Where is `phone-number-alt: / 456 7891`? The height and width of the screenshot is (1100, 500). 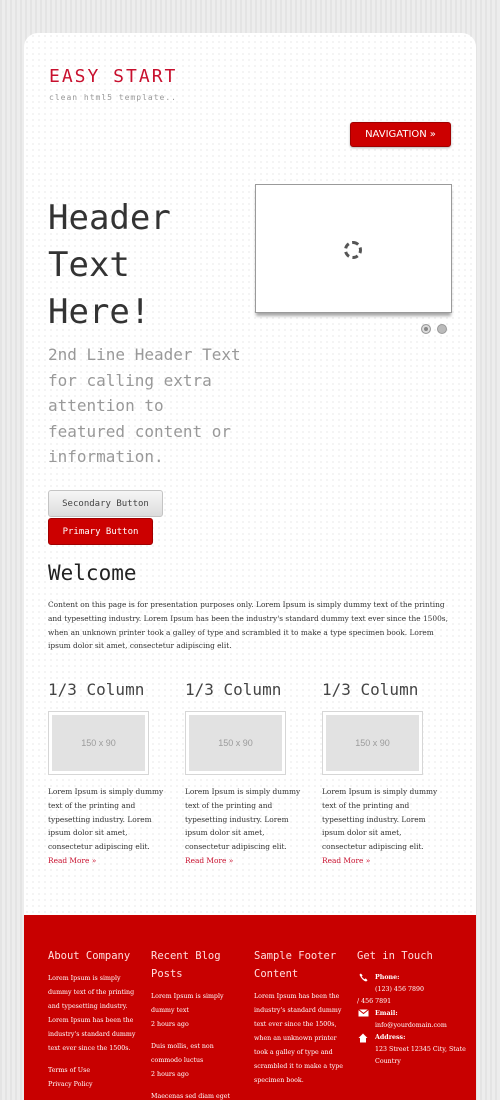 phone-number-alt: / 456 7891 is located at coordinates (374, 1002).